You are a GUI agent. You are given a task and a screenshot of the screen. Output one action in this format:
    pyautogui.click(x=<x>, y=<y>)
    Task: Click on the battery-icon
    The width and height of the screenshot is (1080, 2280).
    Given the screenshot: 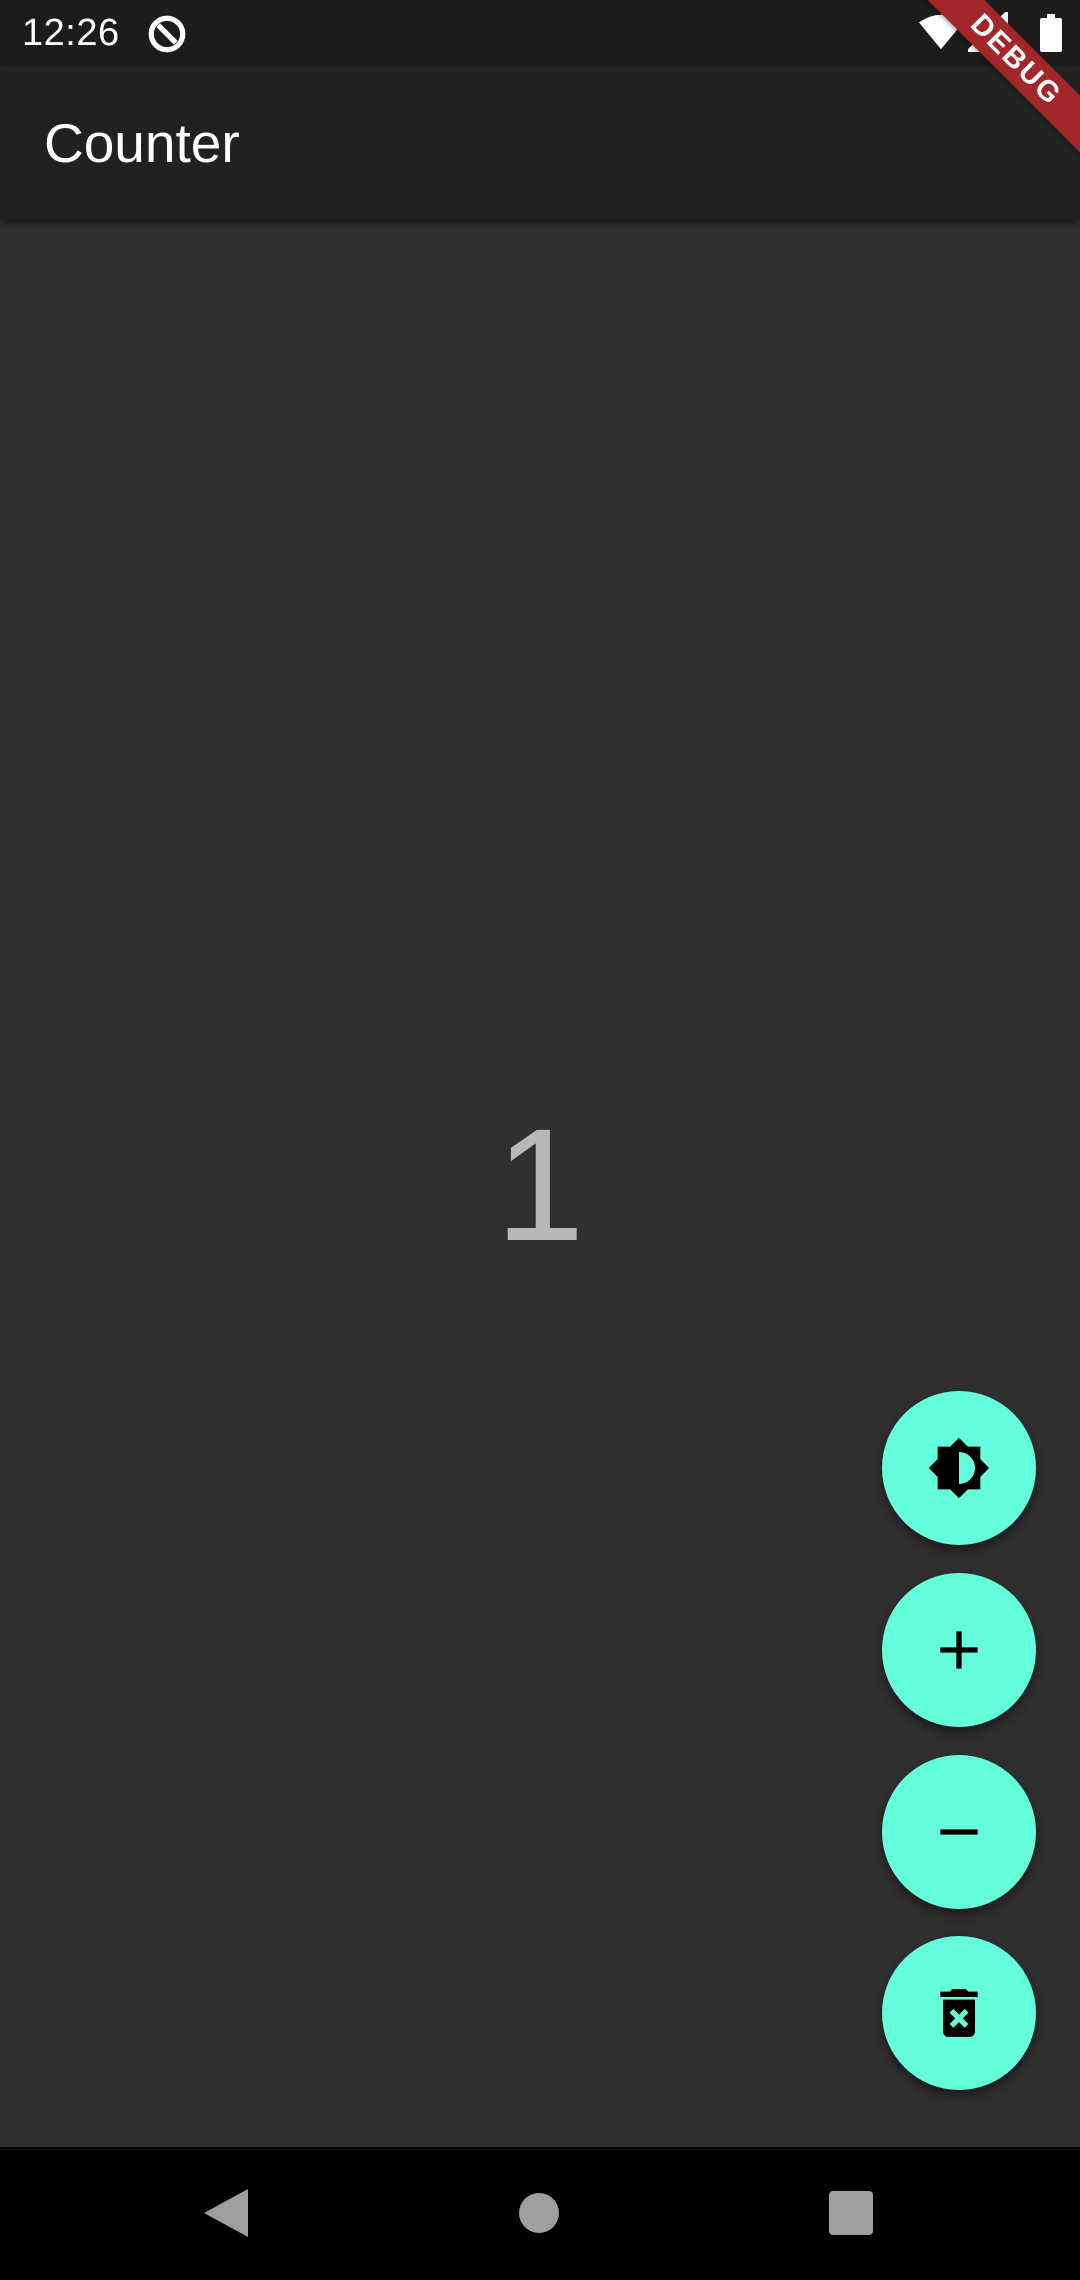 What is the action you would take?
    pyautogui.click(x=1051, y=33)
    